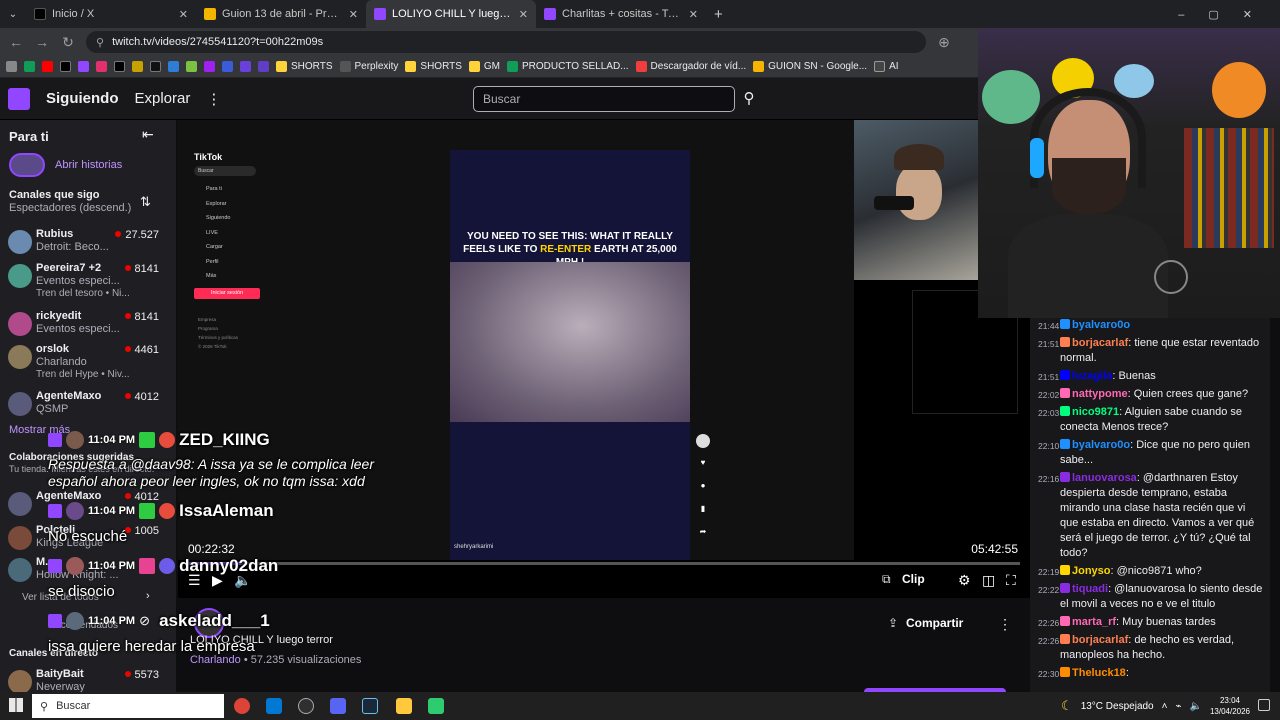 The image size is (1280, 720). What do you see at coordinates (886, 579) in the screenshot?
I see `clip-icon: ⧉` at bounding box center [886, 579].